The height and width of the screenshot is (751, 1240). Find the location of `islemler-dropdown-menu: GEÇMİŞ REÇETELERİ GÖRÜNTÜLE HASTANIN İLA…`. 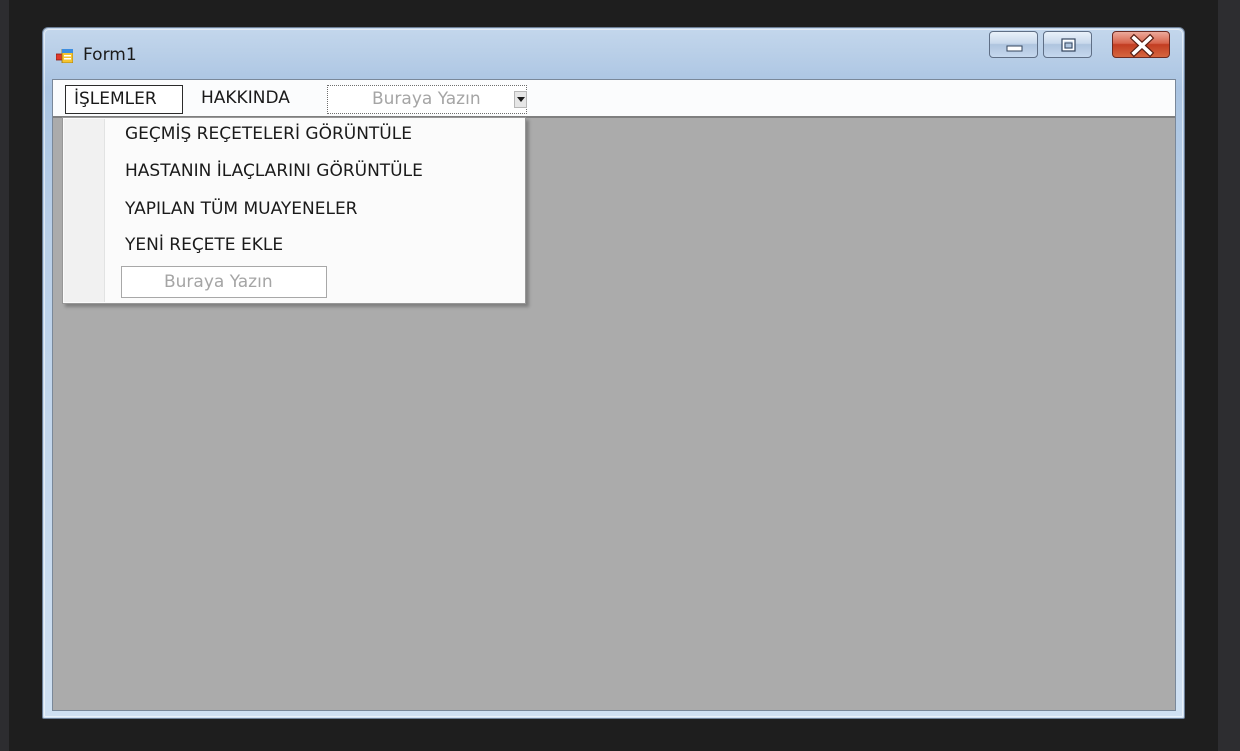

islemler-dropdown-menu: GEÇMİŞ REÇETELERİ GÖRÜNTÜLE HASTANIN İLA… is located at coordinates (294, 210).